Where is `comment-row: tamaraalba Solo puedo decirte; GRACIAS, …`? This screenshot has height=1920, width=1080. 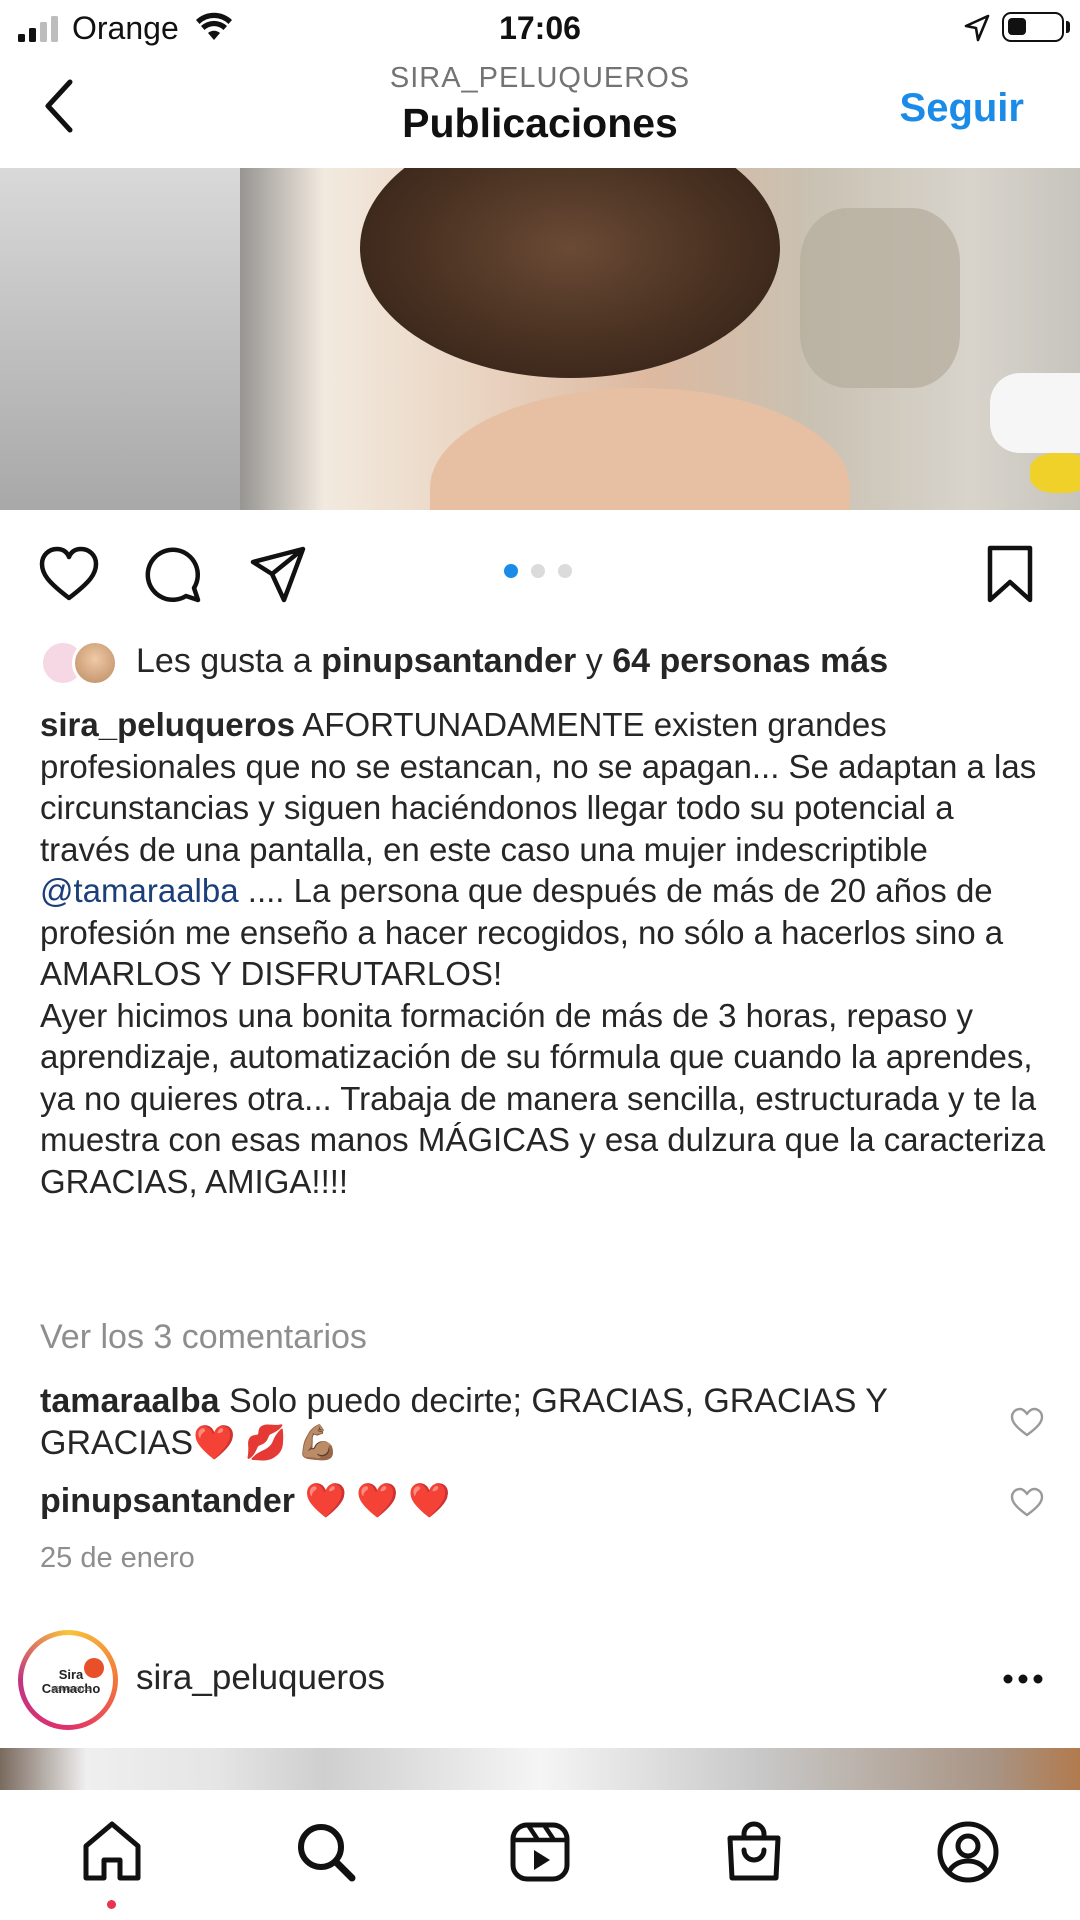
comment-row: tamaraalba Solo puedo decirte; GRACIAS, … is located at coordinates (510, 1422).